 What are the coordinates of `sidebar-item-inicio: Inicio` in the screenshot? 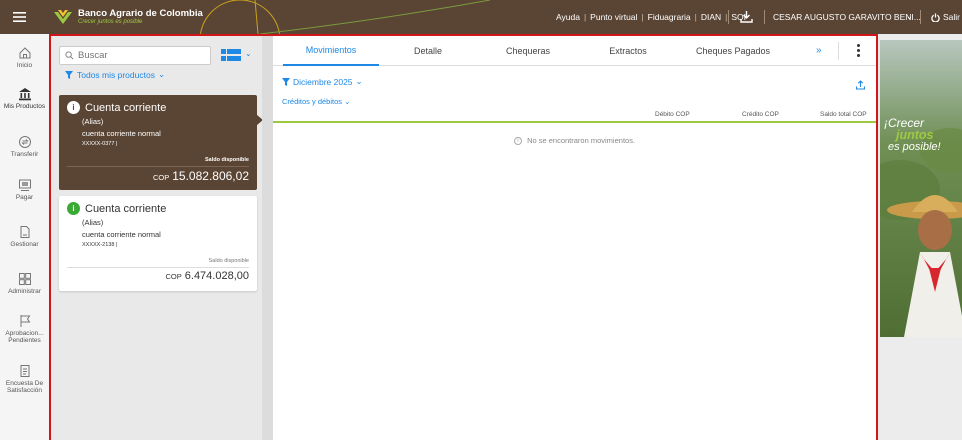 It's located at (24, 57).